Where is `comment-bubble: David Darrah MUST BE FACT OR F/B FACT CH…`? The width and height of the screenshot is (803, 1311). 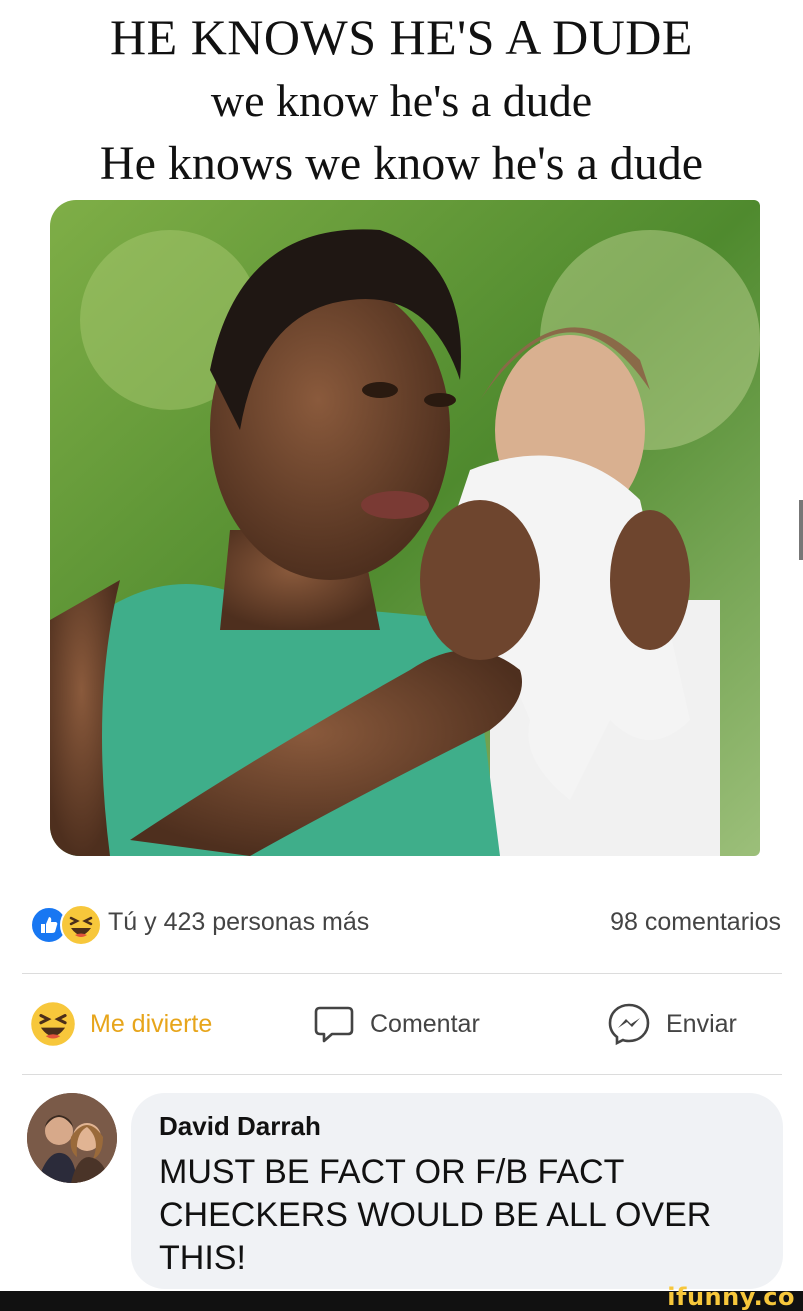
comment-bubble: David Darrah MUST BE FACT OR F/B FACT CH… is located at coordinates (457, 1191).